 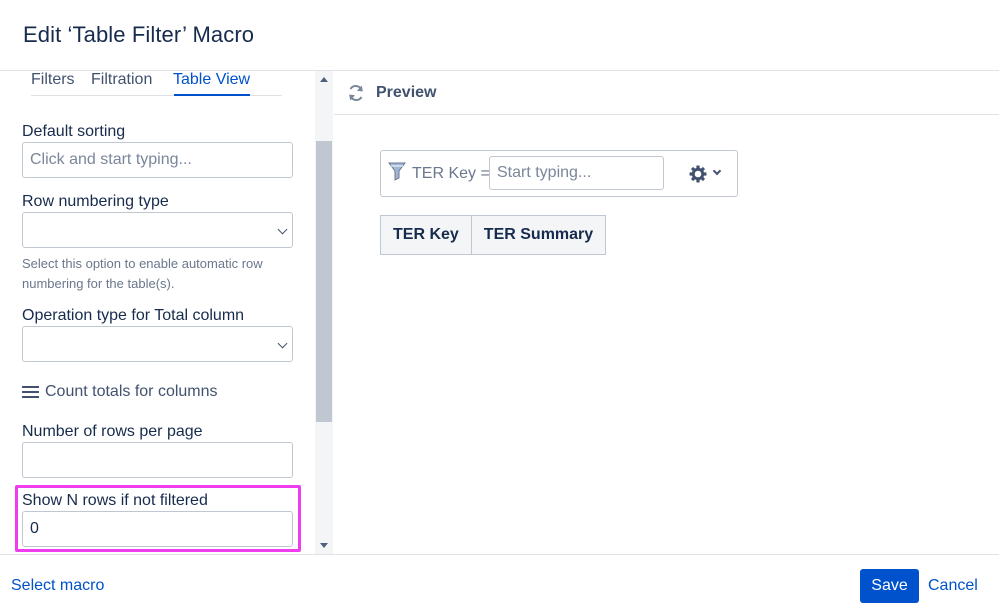 What do you see at coordinates (538, 235) in the screenshot?
I see `column-header-ter-summary: TER Summary` at bounding box center [538, 235].